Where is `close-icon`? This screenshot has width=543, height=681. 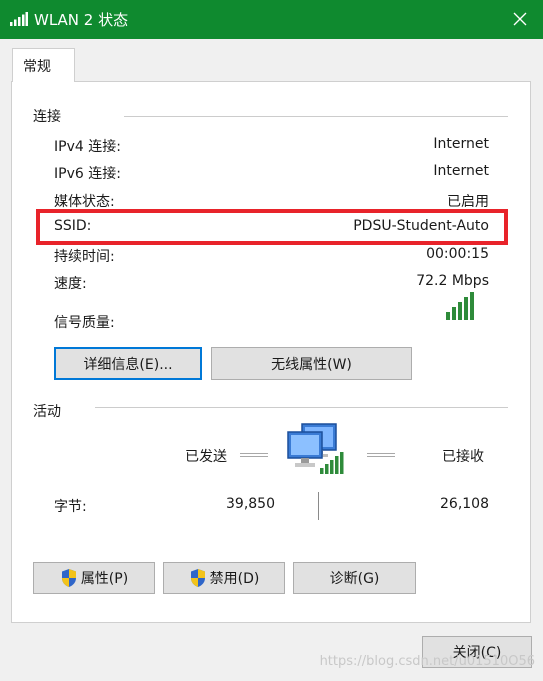 close-icon is located at coordinates (520, 19).